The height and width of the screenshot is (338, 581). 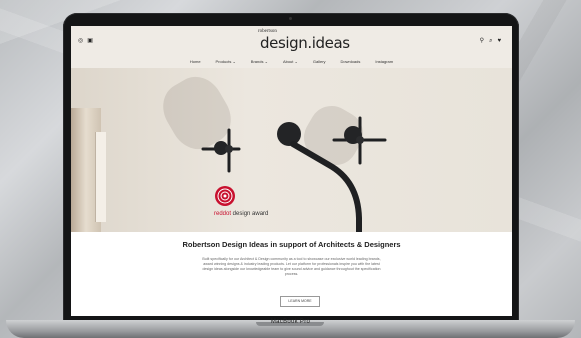 I want to click on nav-brands: Brands ⌄, so click(x=259, y=61).